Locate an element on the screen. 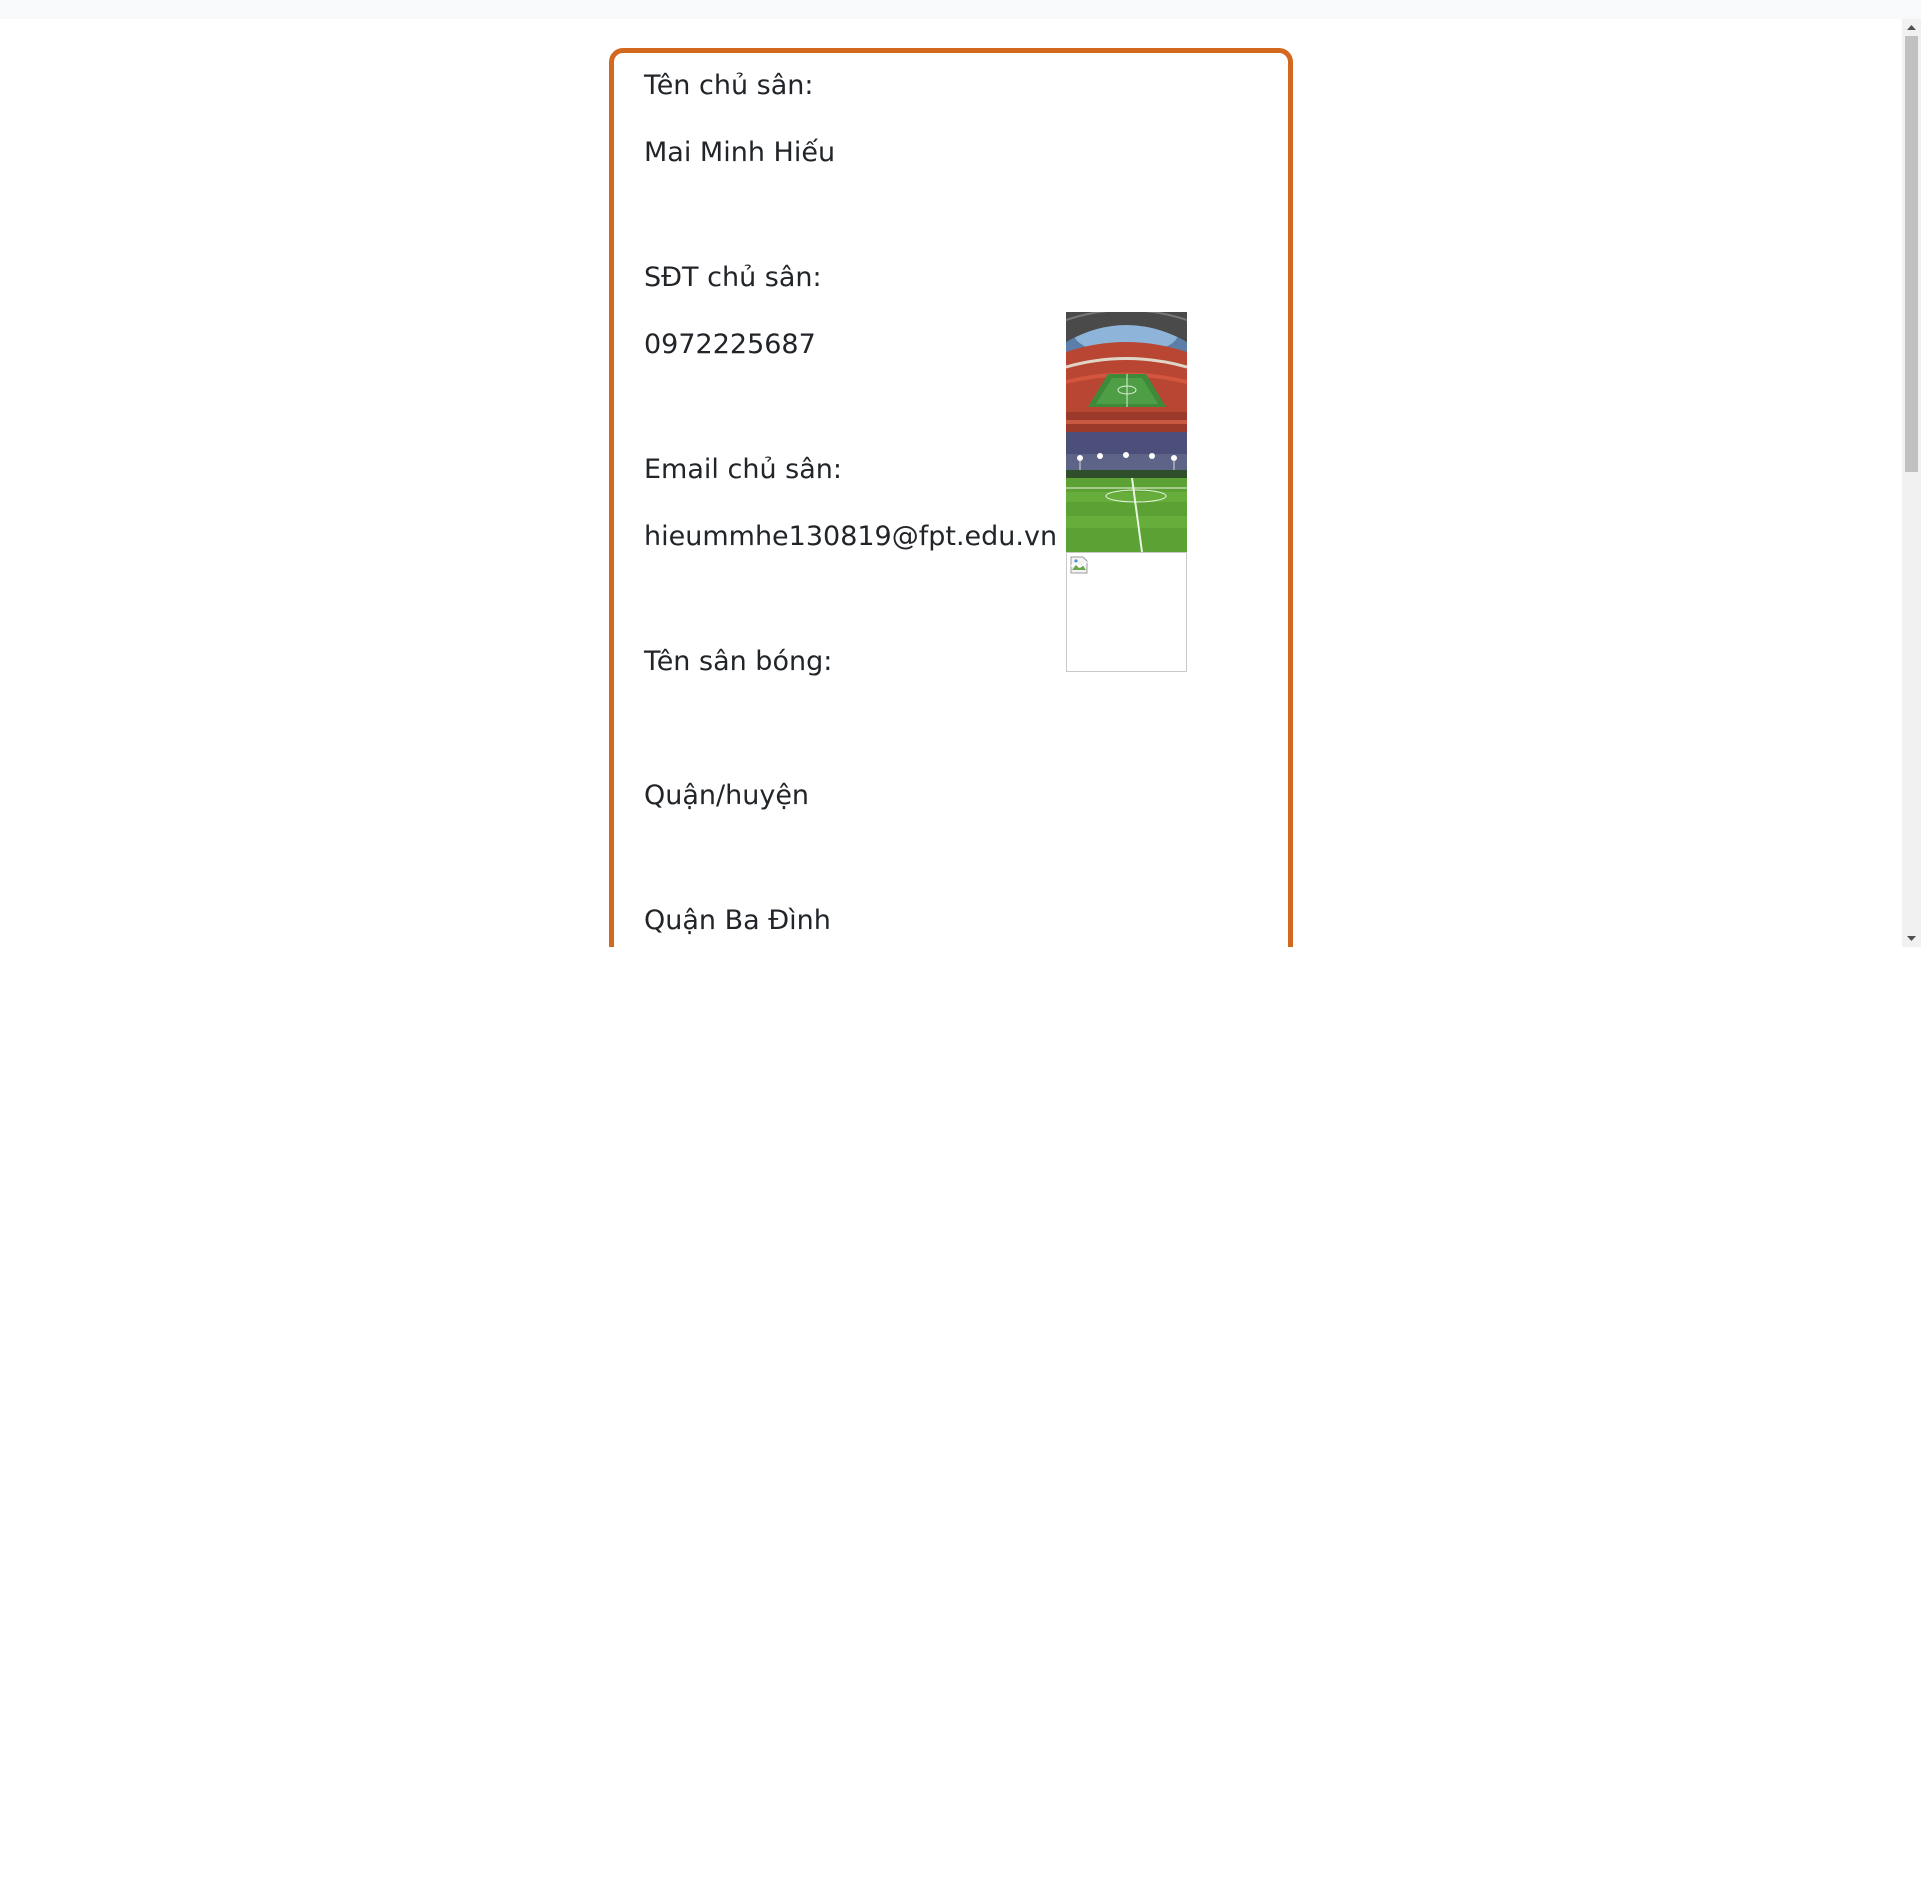 The image size is (1921, 1894). district-label: Quận/huyện is located at coordinates (727, 795).